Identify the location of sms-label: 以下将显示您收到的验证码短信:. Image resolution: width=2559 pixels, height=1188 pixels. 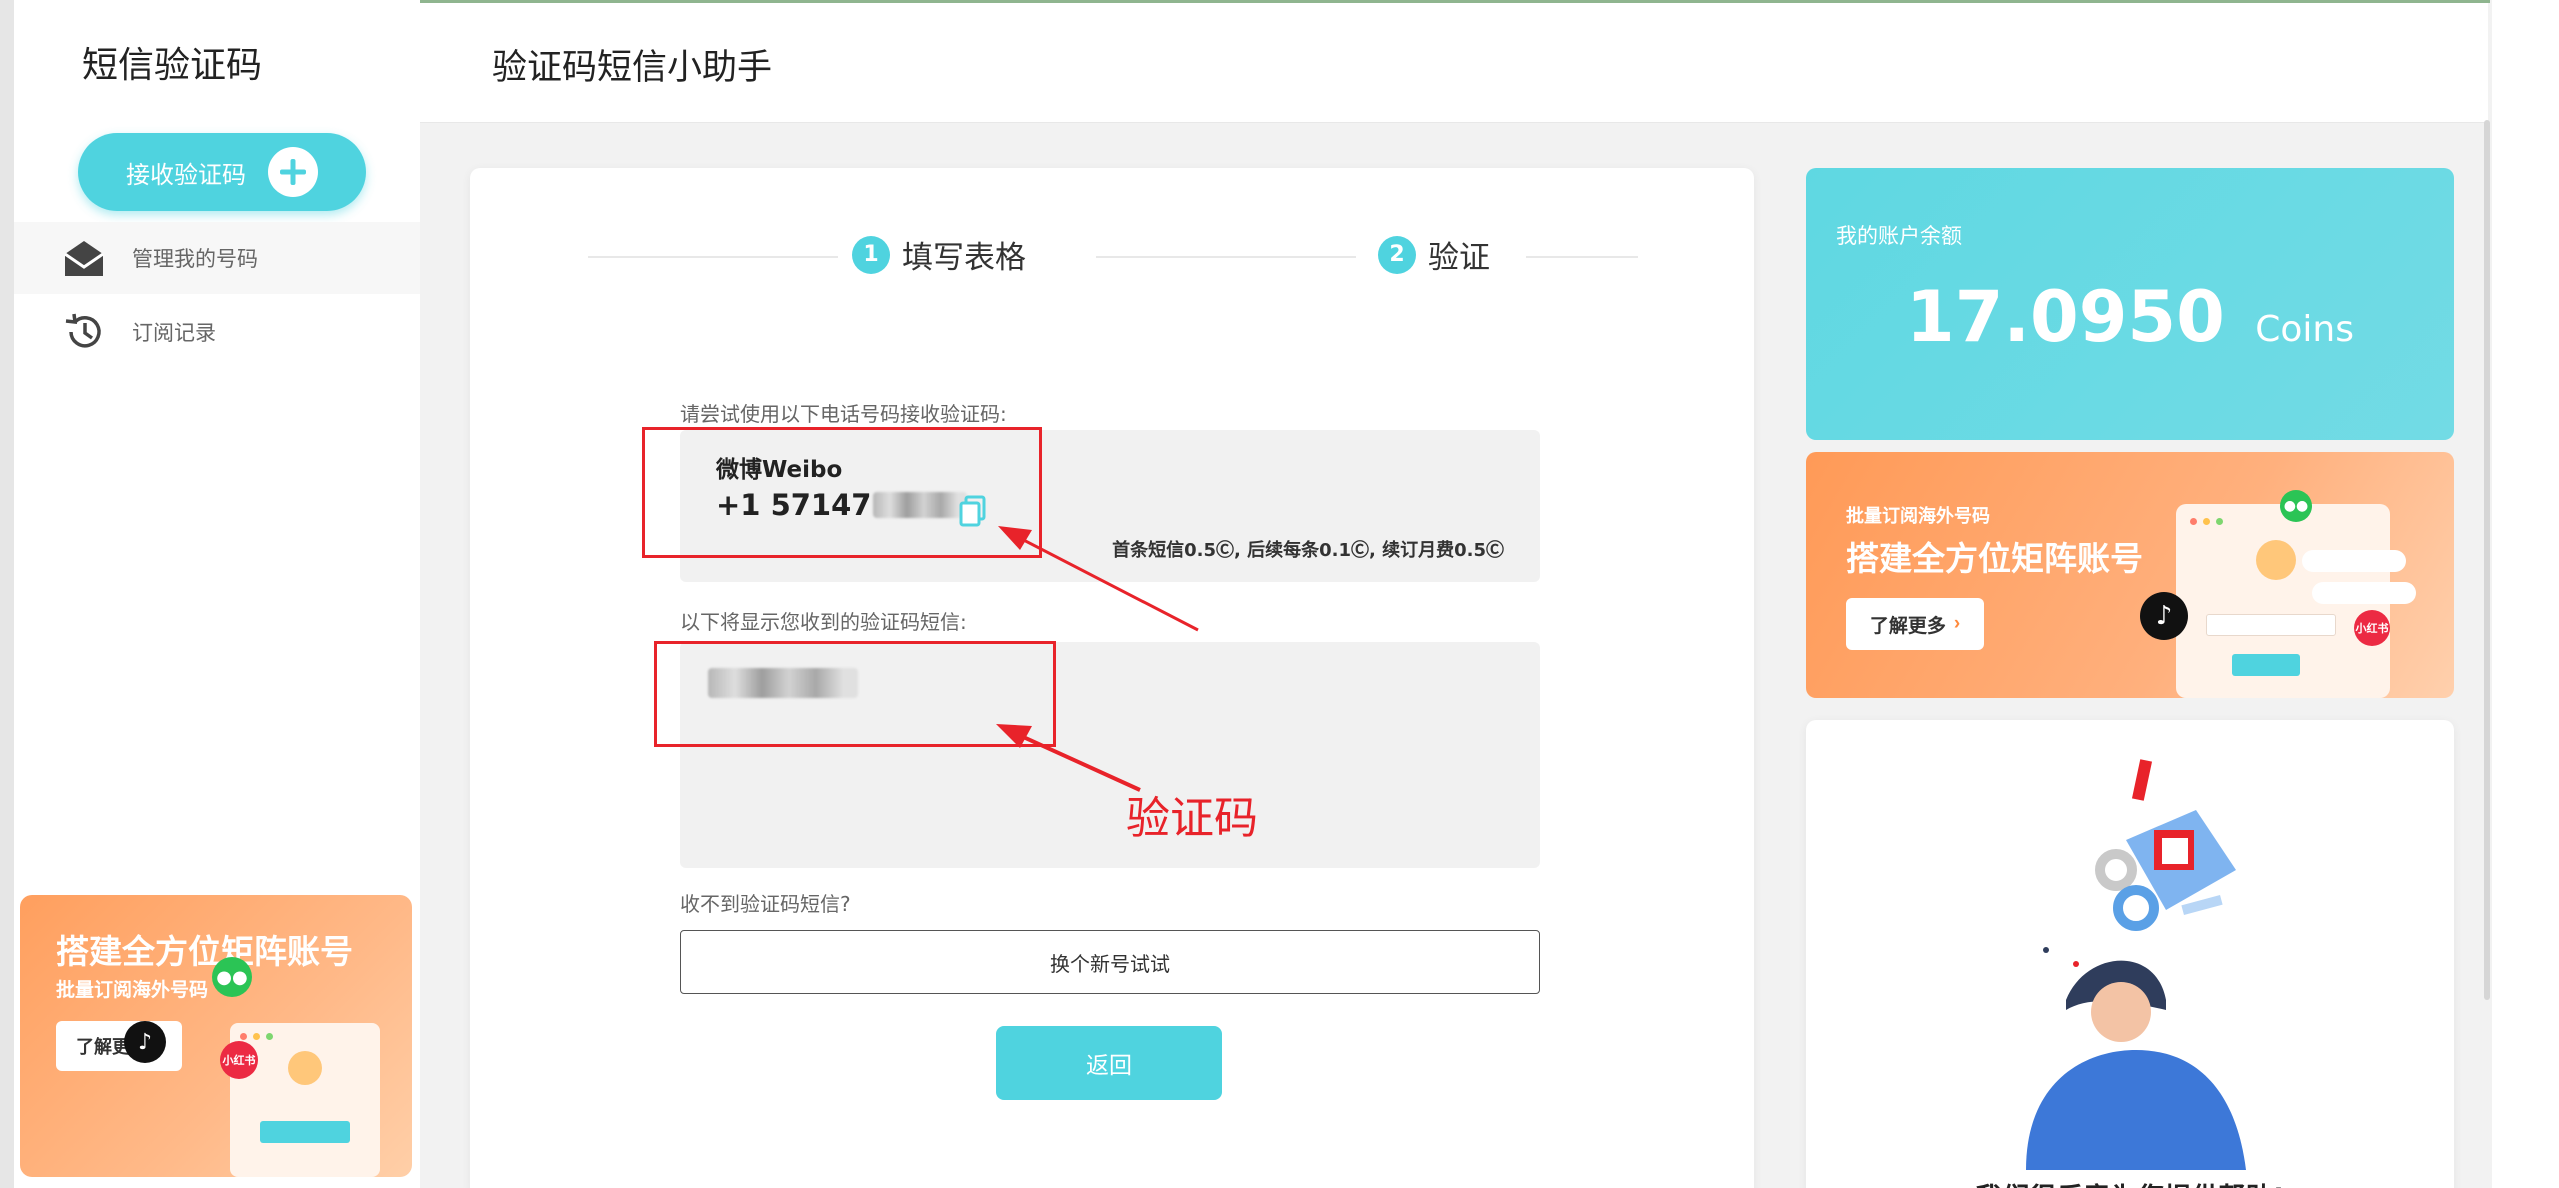
(823, 622).